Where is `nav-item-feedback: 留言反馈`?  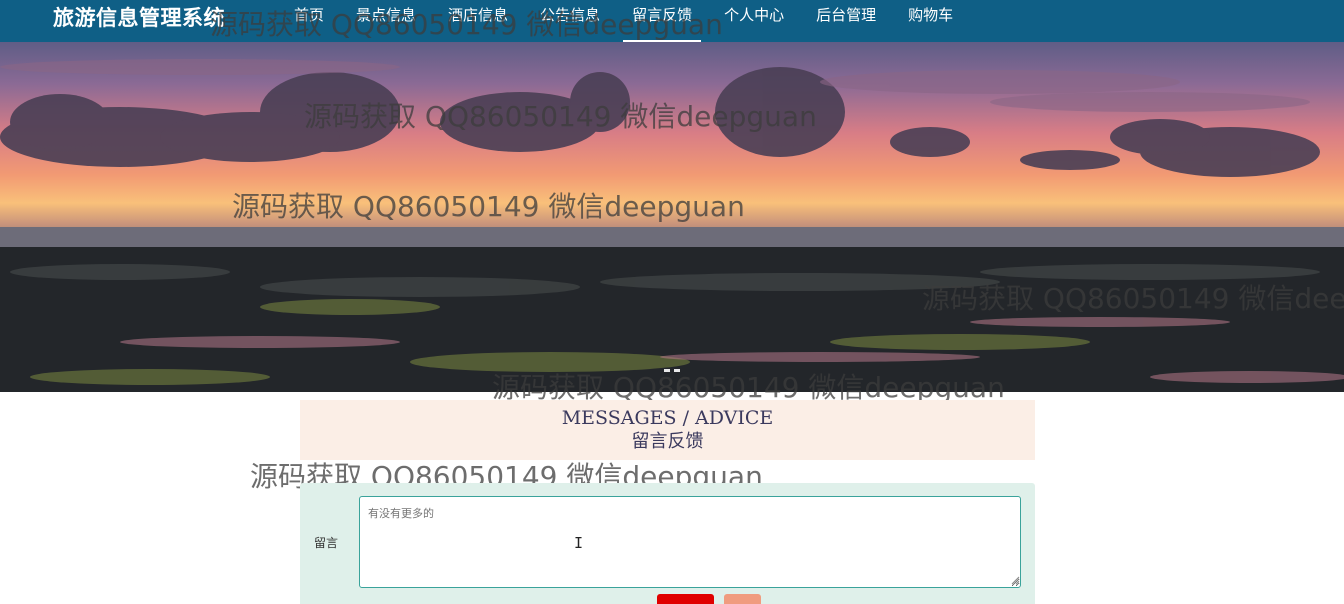
nav-item-feedback: 留言反馈 is located at coordinates (662, 21).